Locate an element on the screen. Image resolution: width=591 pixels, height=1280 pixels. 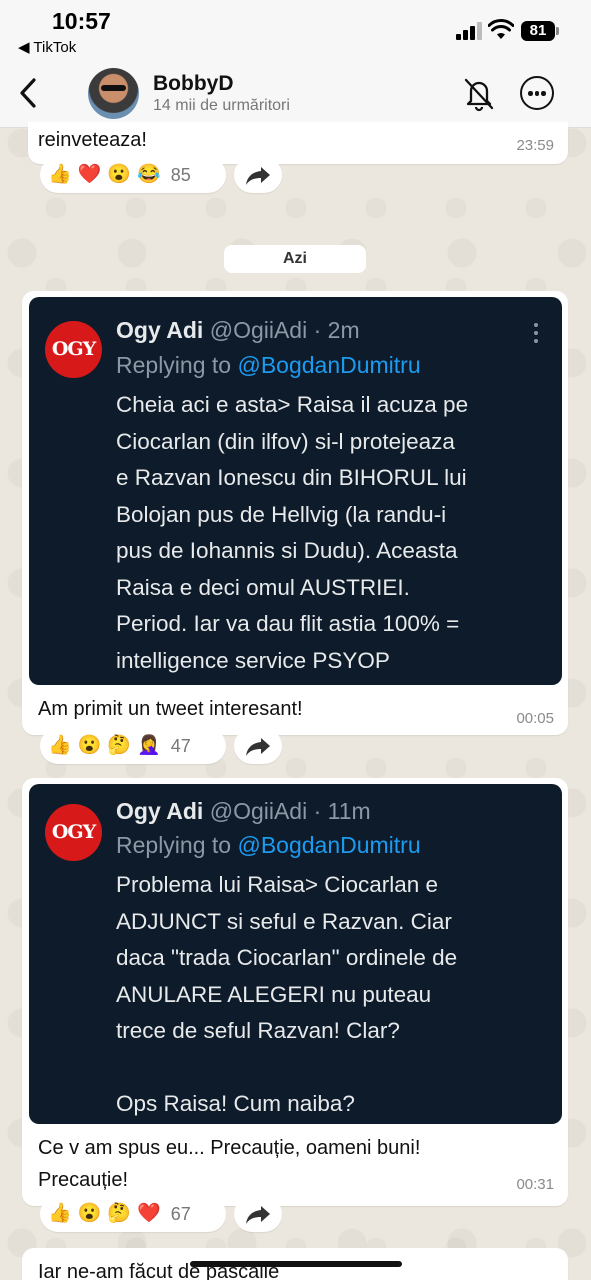
bell-off-icon is located at coordinates (479, 94).